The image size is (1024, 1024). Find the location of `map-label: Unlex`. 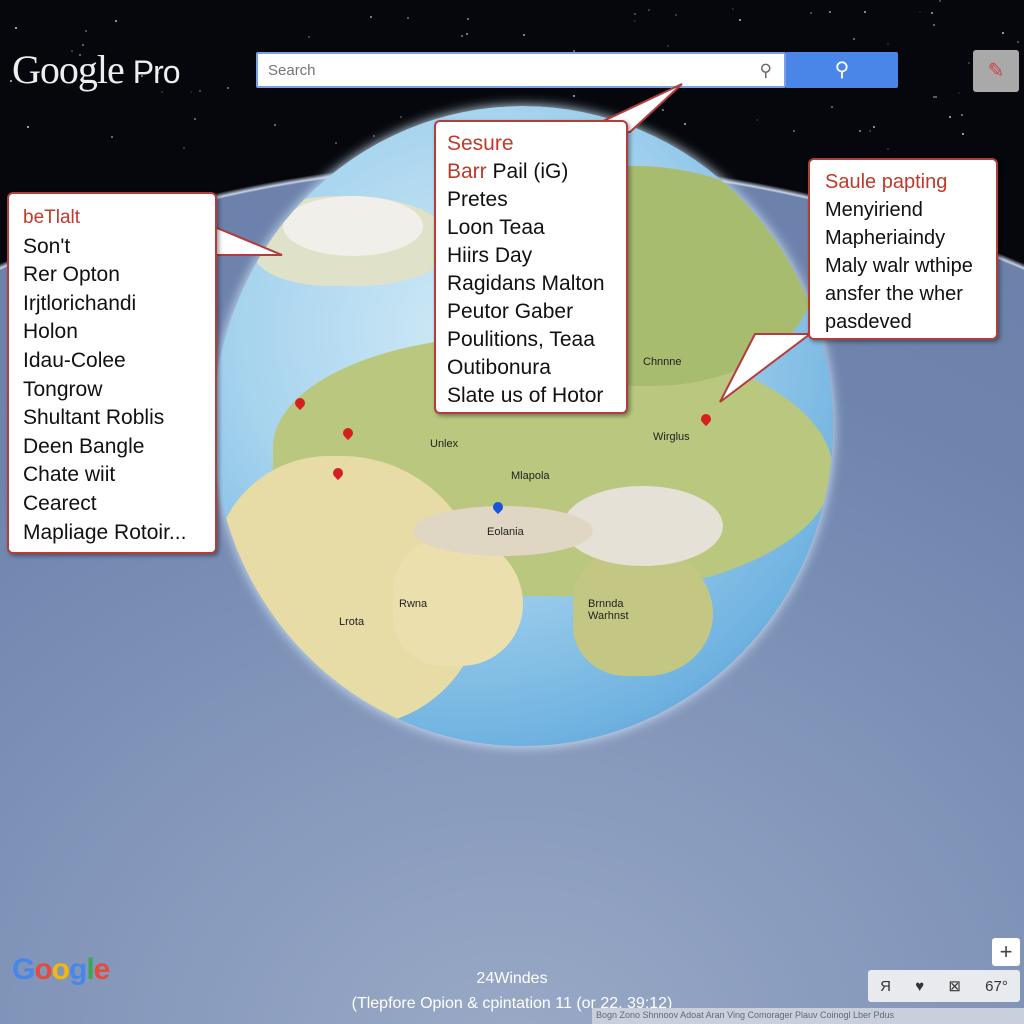

map-label: Unlex is located at coordinates (444, 444).